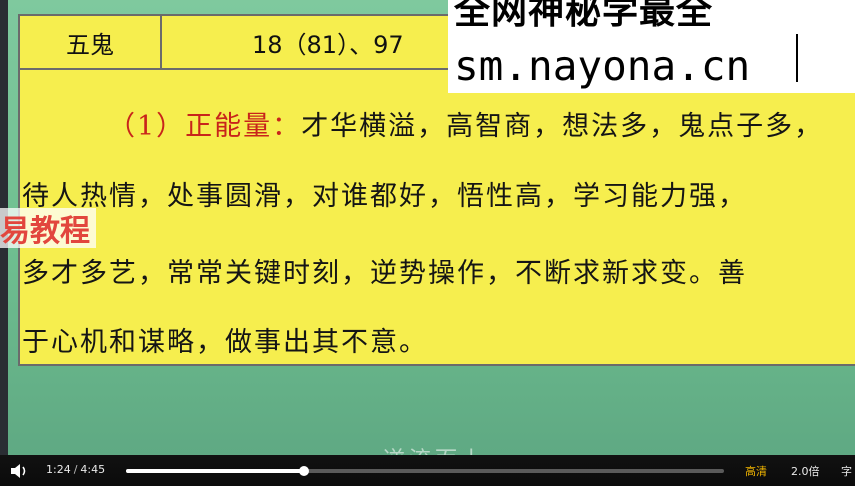 This screenshot has width=855, height=486. I want to click on player-controls: 1:24/4:45 高清 2.0倍 字, so click(427, 470).